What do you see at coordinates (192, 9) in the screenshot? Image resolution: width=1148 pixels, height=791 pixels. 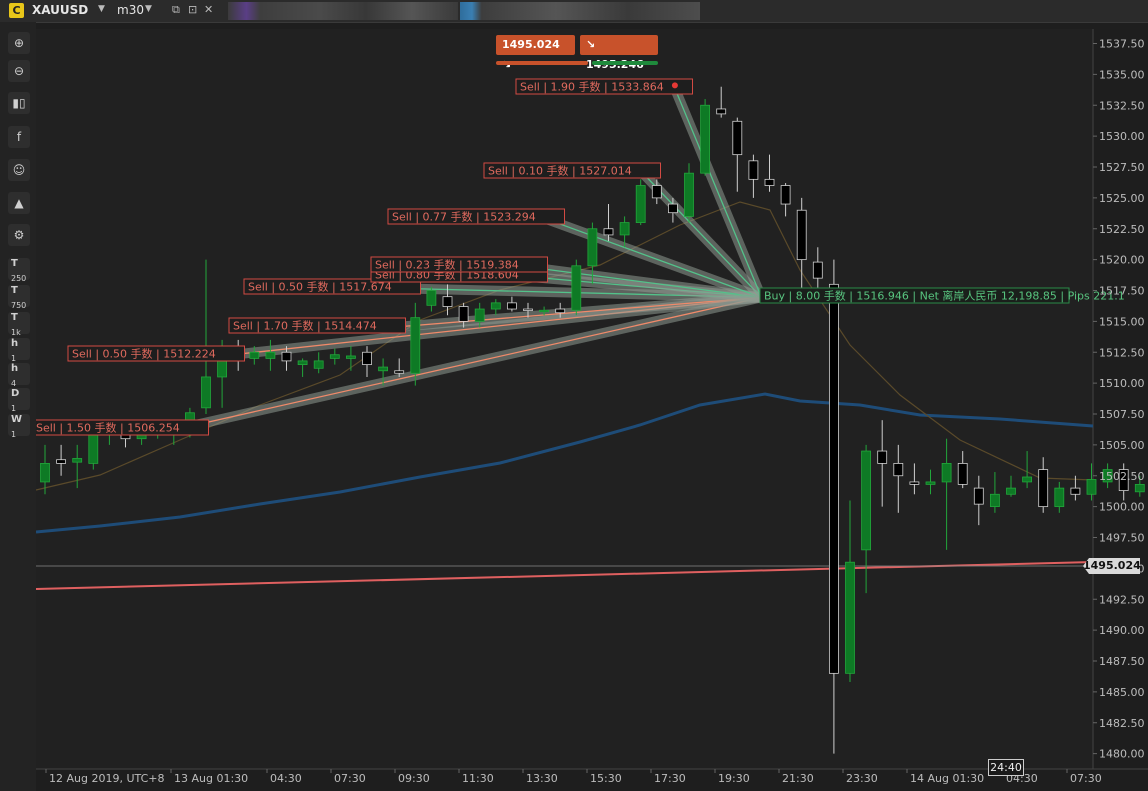 I see `detach-icon: ⊡` at bounding box center [192, 9].